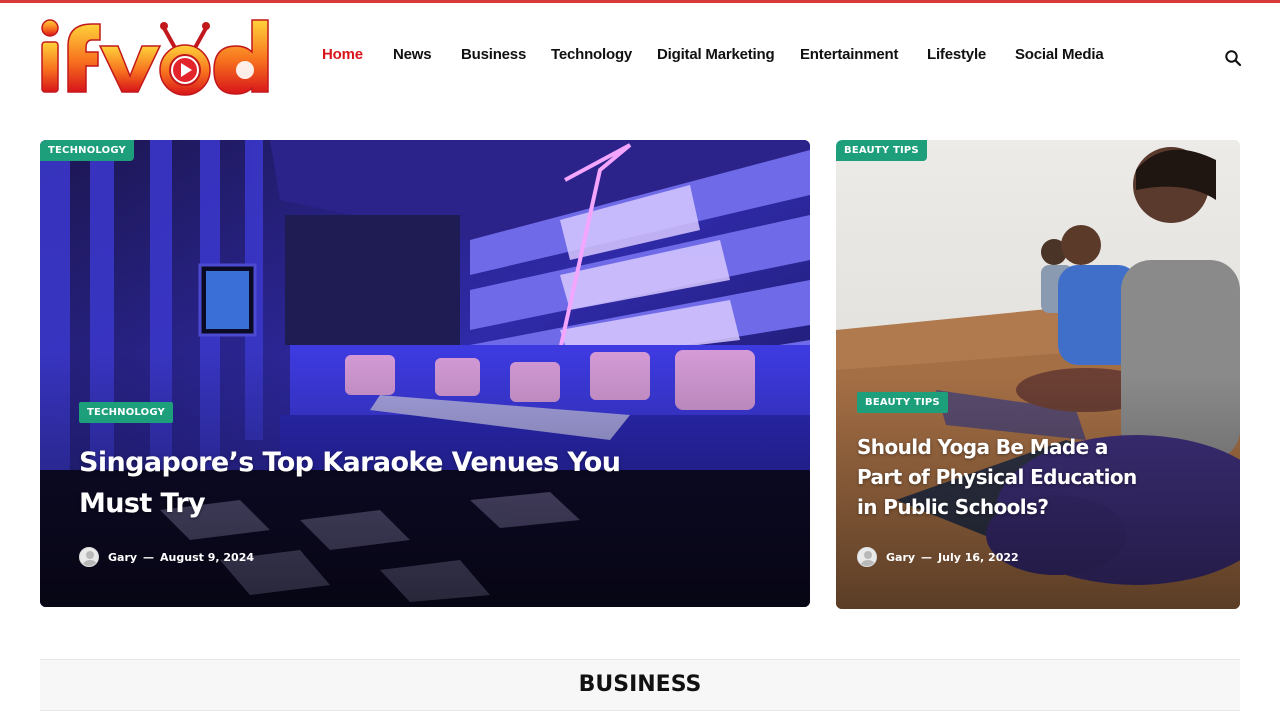  What do you see at coordinates (493, 54) in the screenshot?
I see `nav-business: Business` at bounding box center [493, 54].